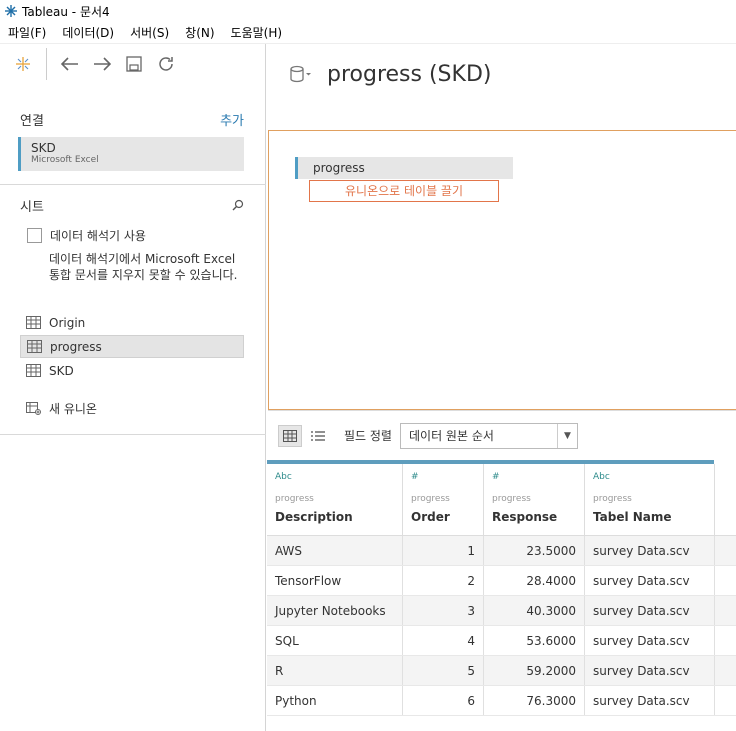  I want to click on interpreter-label: 데이터 해석기 사용, so click(98, 236).